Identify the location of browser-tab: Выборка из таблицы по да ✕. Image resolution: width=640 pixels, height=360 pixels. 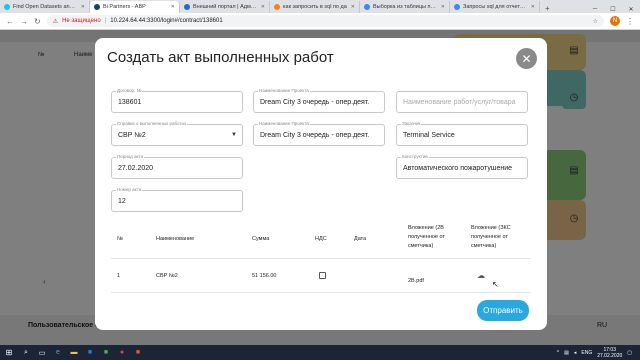
(405, 7).